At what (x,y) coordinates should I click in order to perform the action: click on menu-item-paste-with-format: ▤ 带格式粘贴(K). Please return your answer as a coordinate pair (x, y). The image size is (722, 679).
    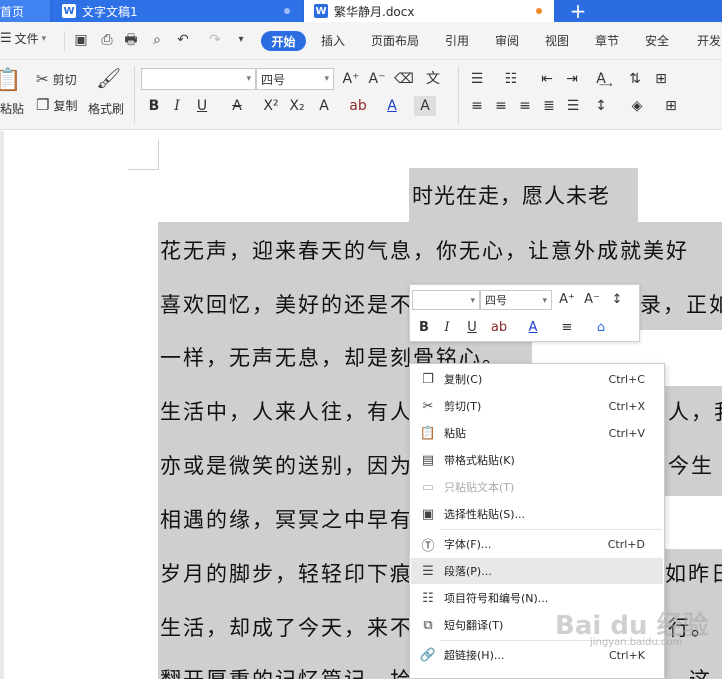
    Looking at the image, I should click on (537, 460).